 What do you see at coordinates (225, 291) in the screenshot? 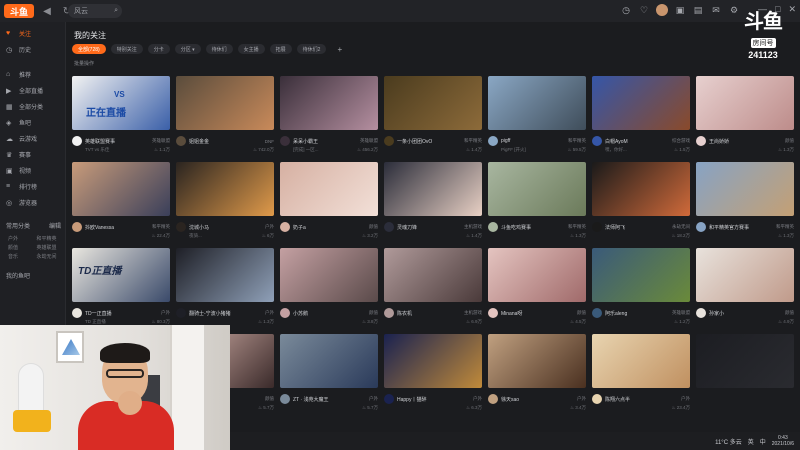
I see `stream-card: 翻骑士-宁波小猪猪 户外 ♨ 1.3万` at bounding box center [225, 291].